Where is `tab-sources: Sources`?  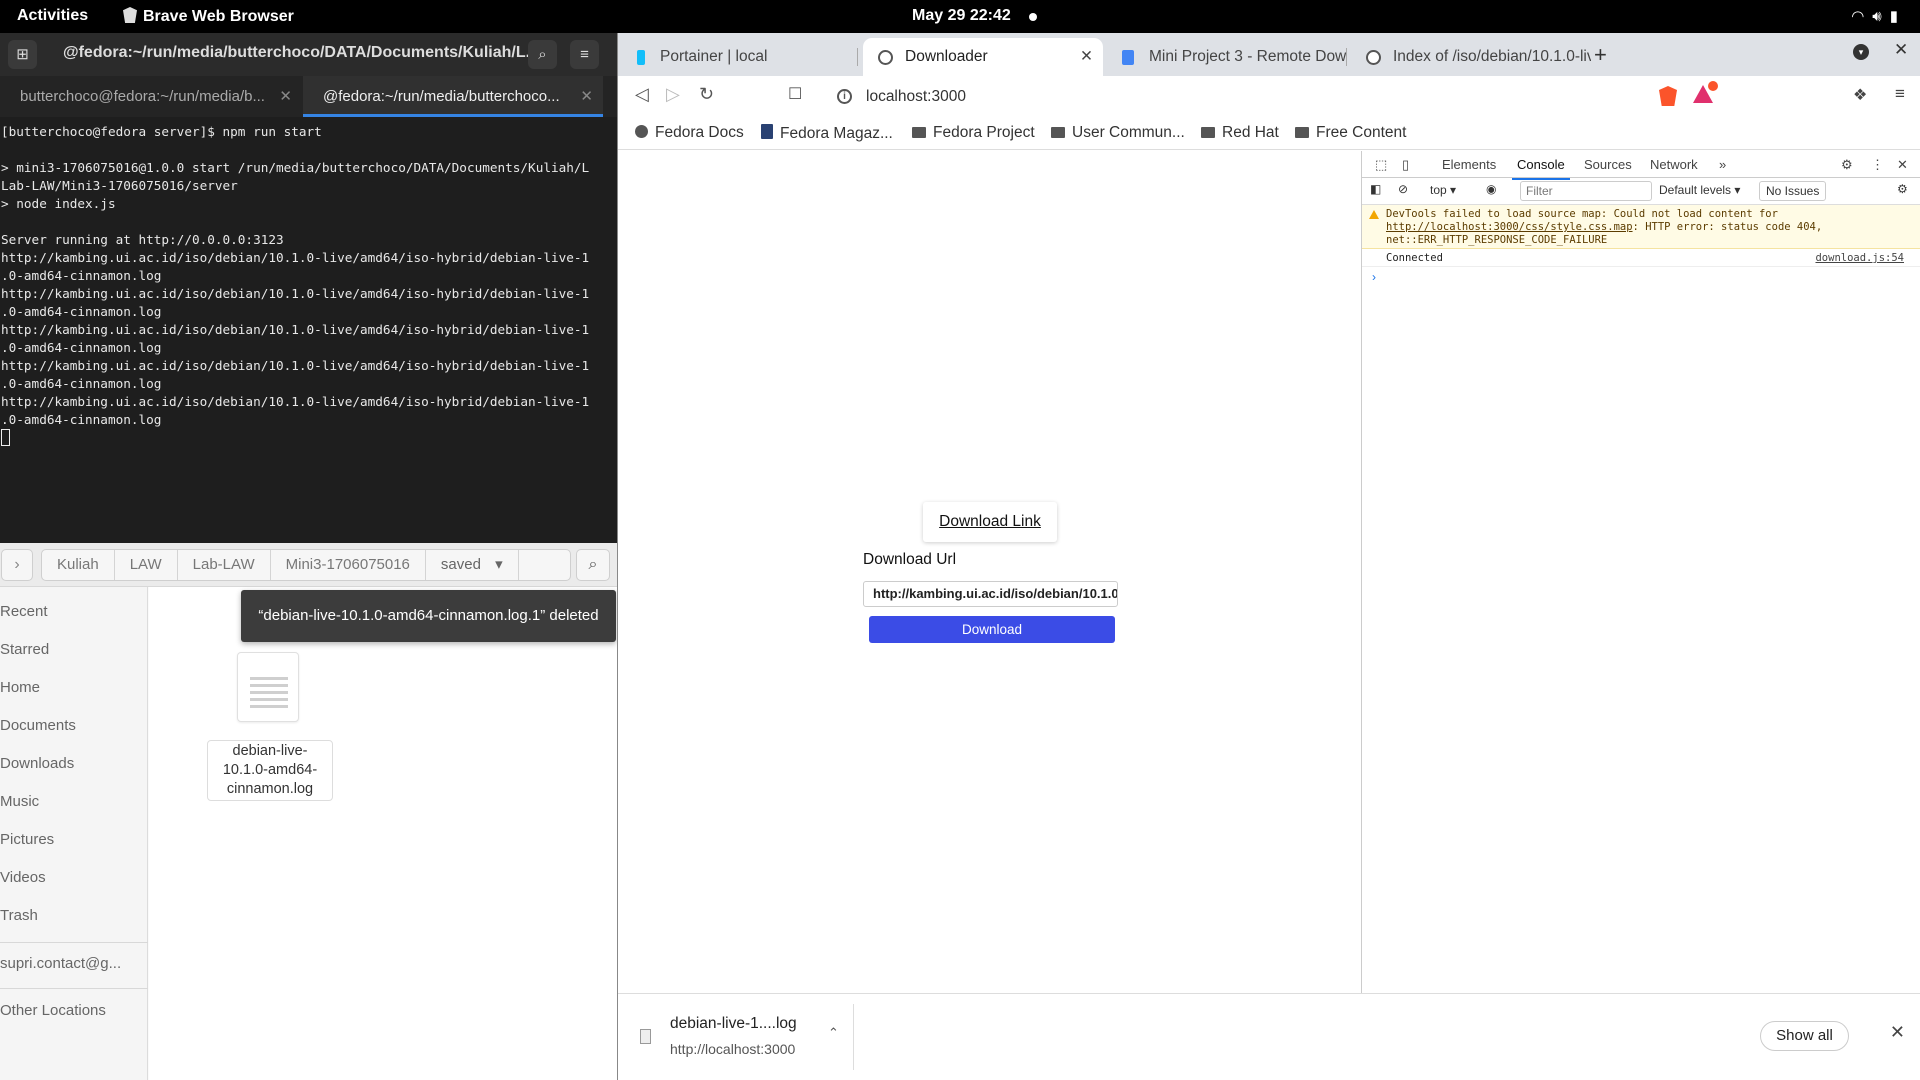
tab-sources: Sources is located at coordinates (1608, 164).